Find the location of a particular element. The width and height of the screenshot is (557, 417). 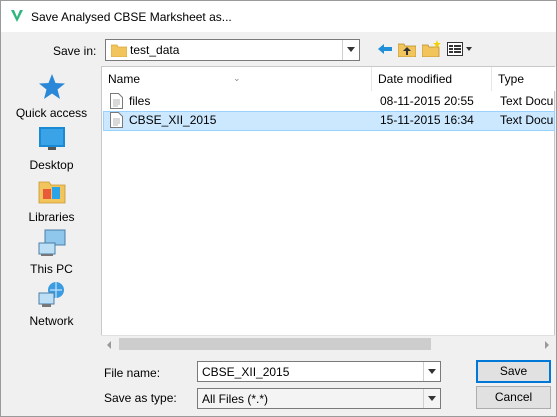

save-as-type-value: All Files (*.*) is located at coordinates (235, 399).